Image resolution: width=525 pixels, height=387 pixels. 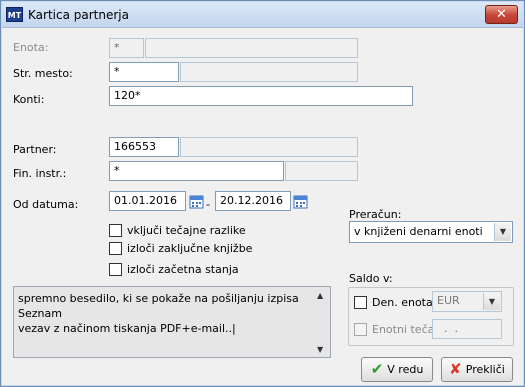 What do you see at coordinates (485, 369) in the screenshot?
I see `cancel-label: Prekliči` at bounding box center [485, 369].